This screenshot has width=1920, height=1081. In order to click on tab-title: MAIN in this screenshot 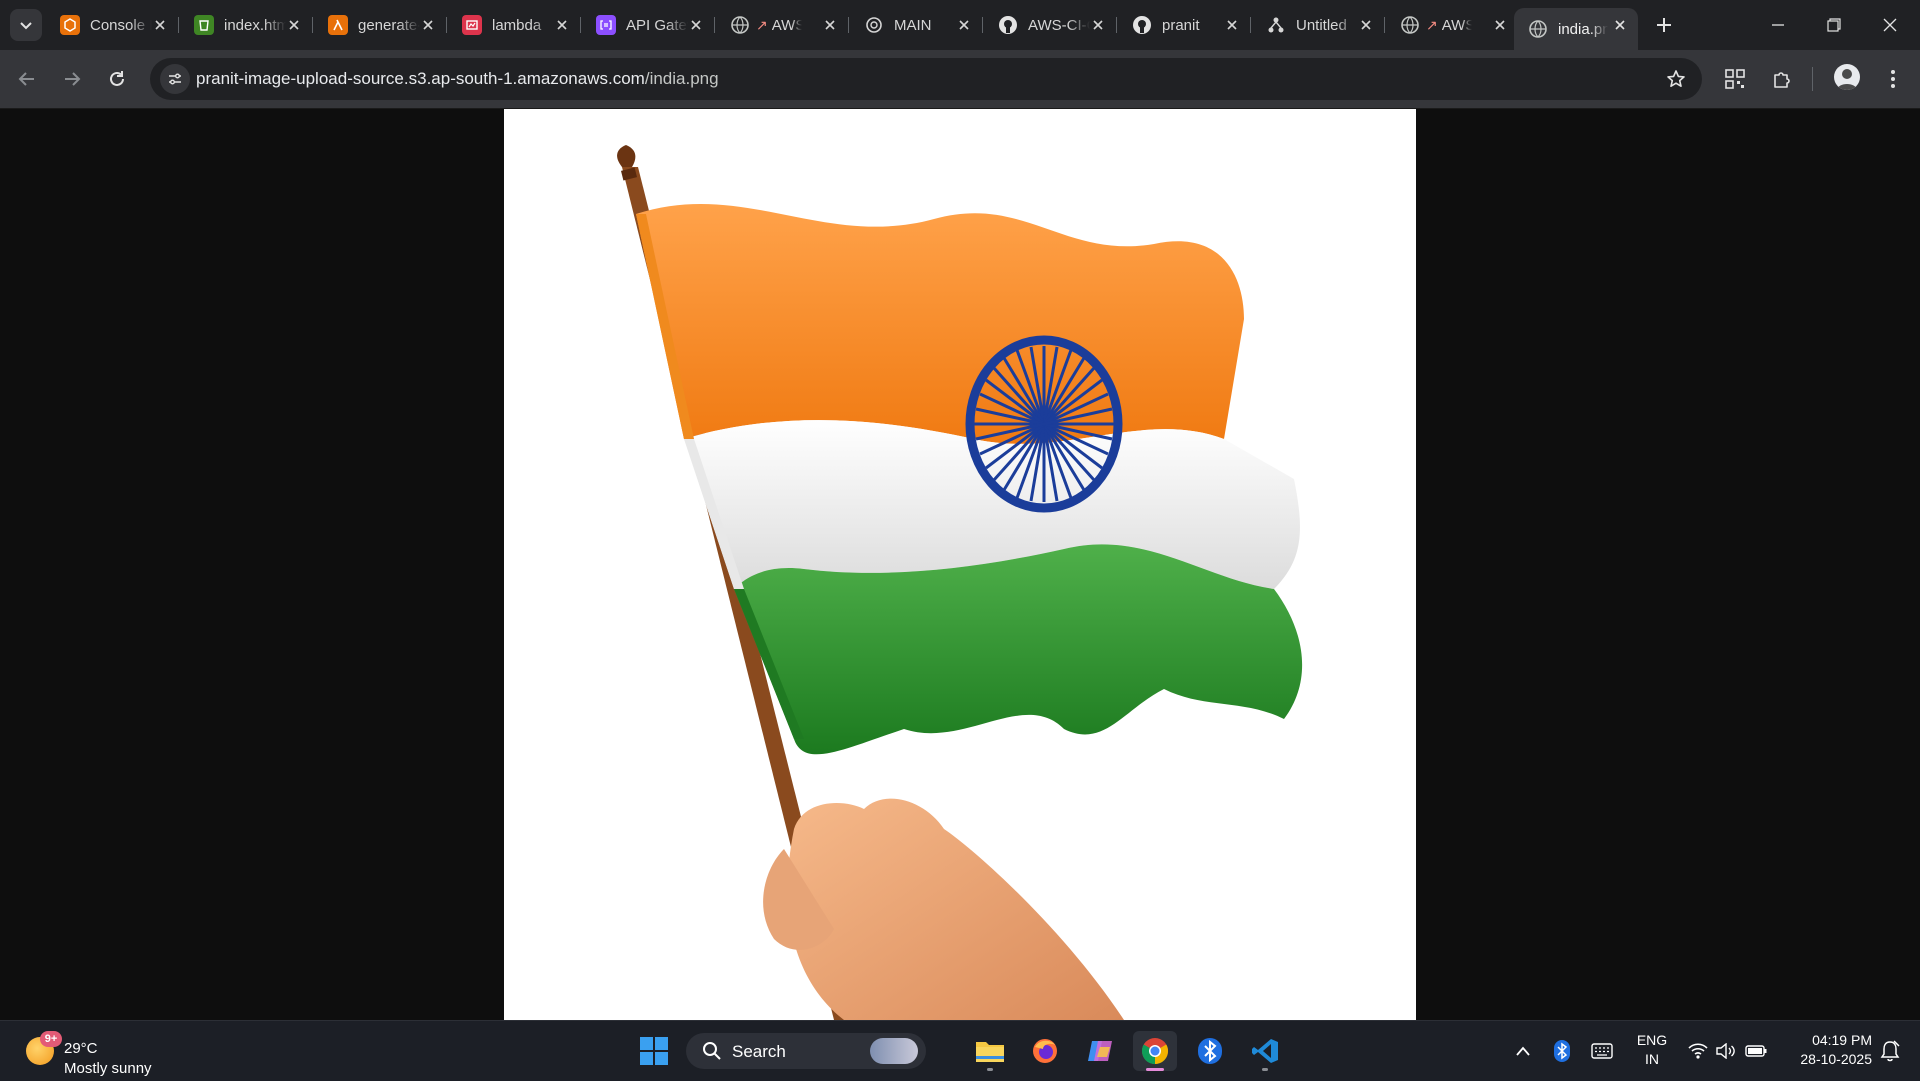, I will do `click(913, 25)`.